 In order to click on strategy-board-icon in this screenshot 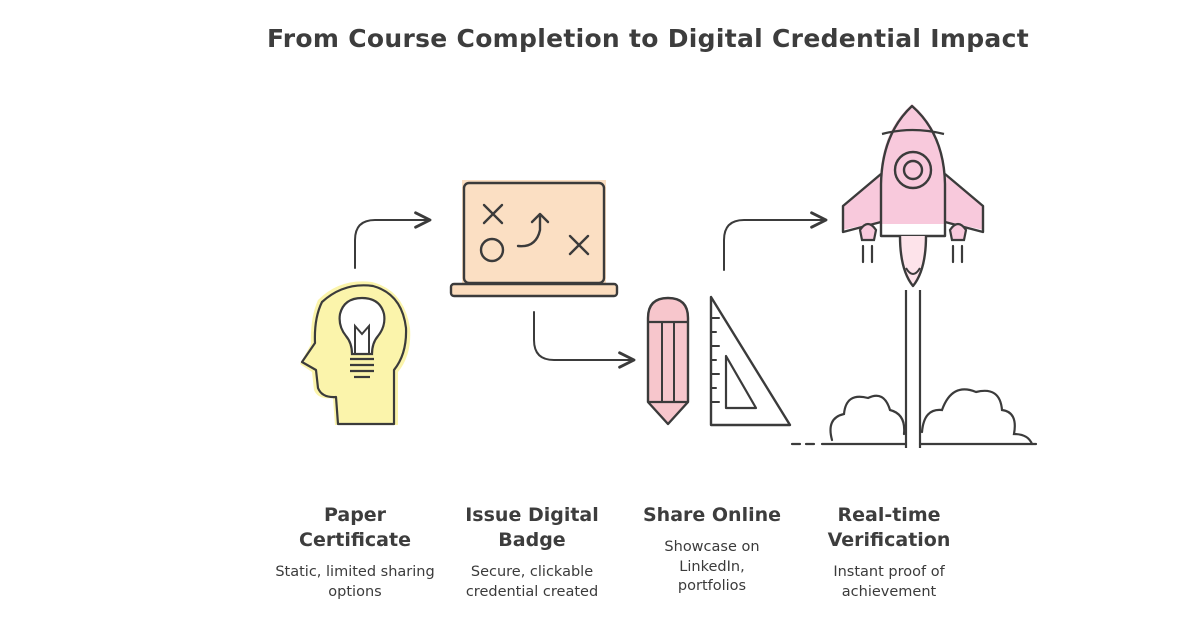, I will do `click(534, 239)`.